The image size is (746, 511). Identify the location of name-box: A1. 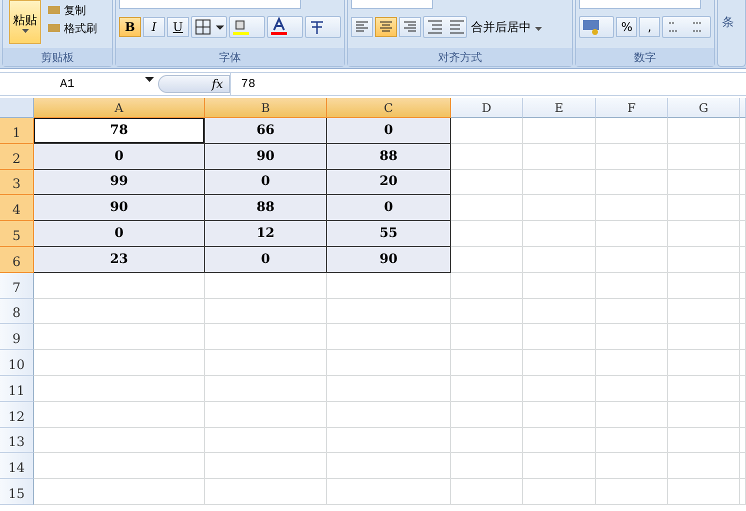
(79, 84).